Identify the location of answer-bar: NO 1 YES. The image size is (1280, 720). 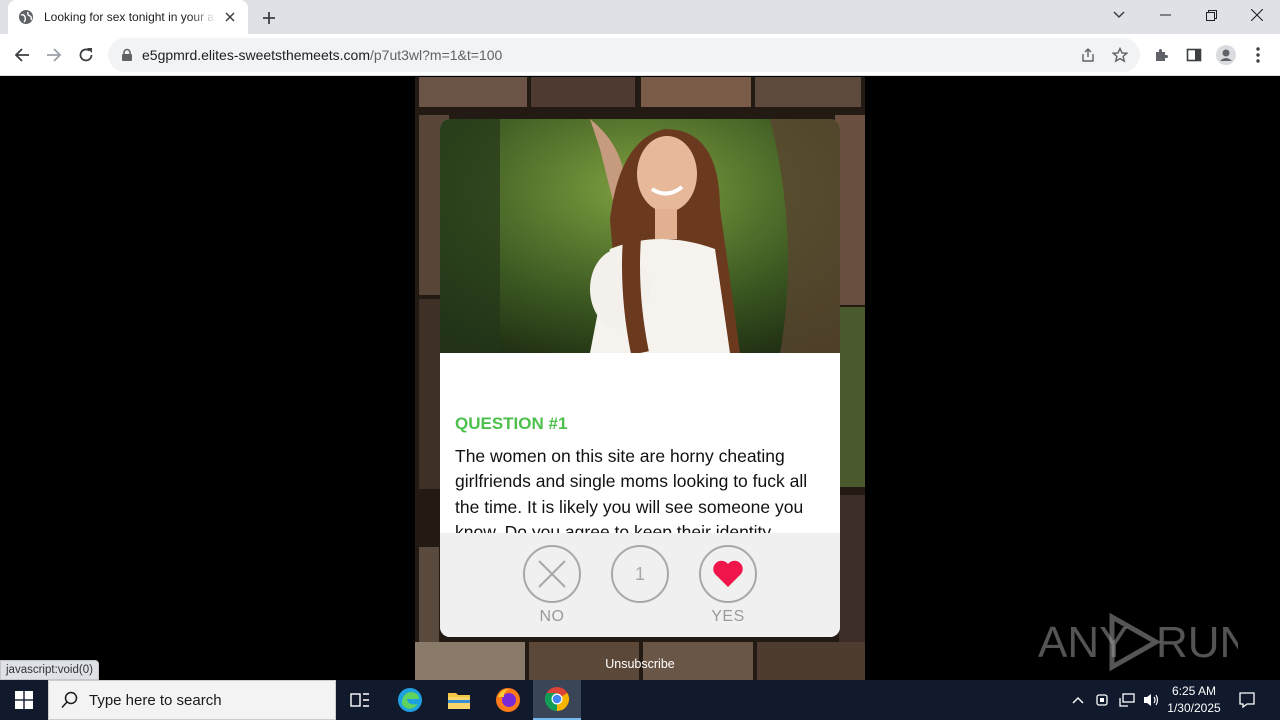
(640, 585).